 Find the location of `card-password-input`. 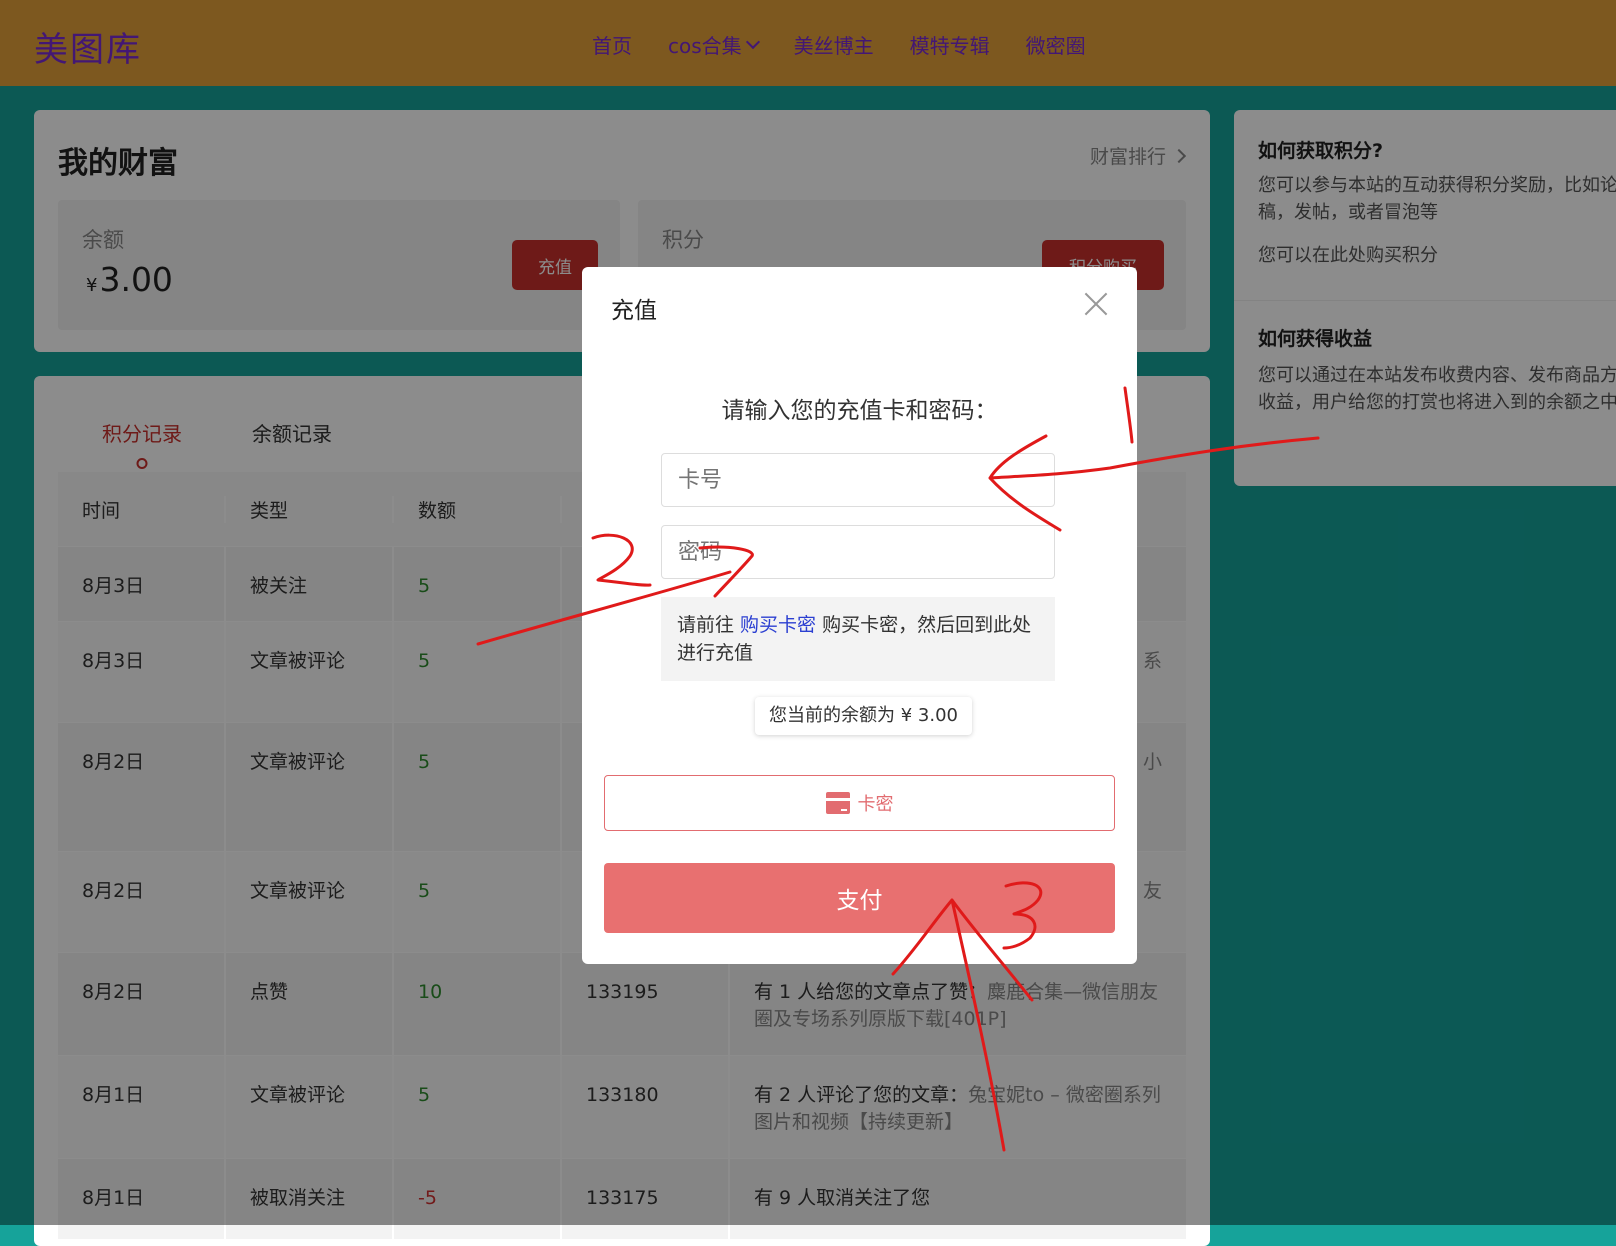

card-password-input is located at coordinates (858, 552).